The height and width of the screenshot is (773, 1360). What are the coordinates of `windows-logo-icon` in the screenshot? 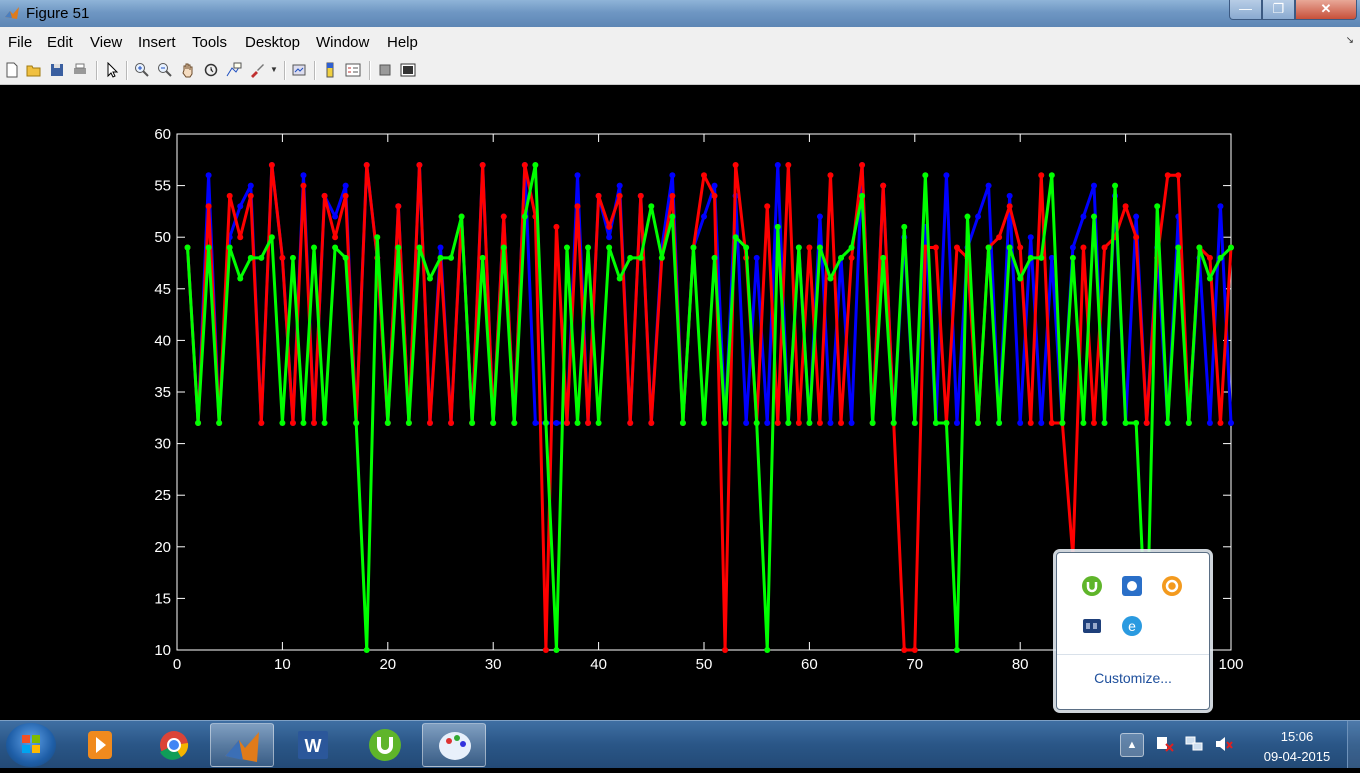 It's located at (31, 744).